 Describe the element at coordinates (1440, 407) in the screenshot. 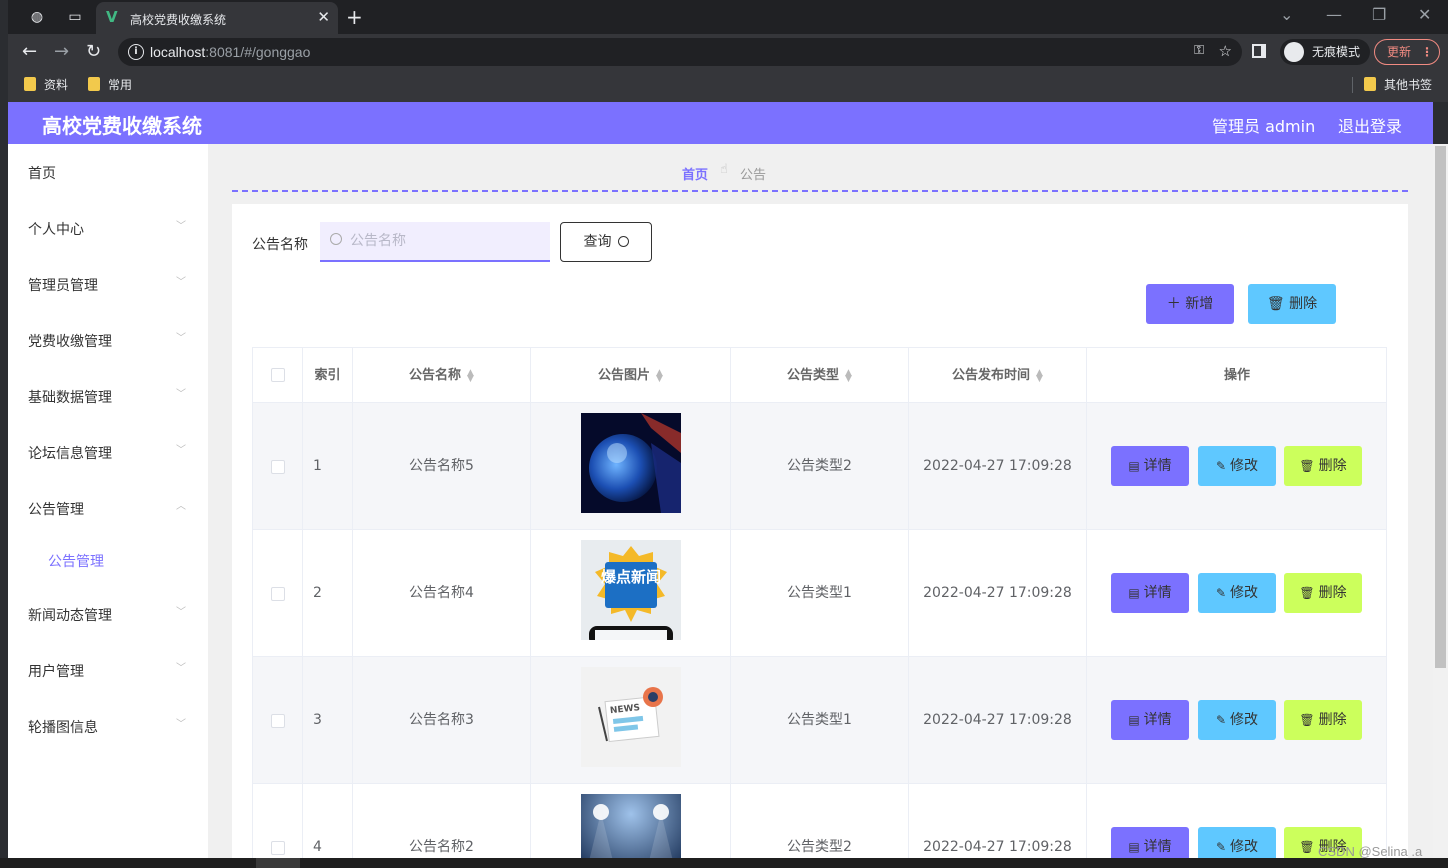

I see `scrollbar-thumb` at that location.